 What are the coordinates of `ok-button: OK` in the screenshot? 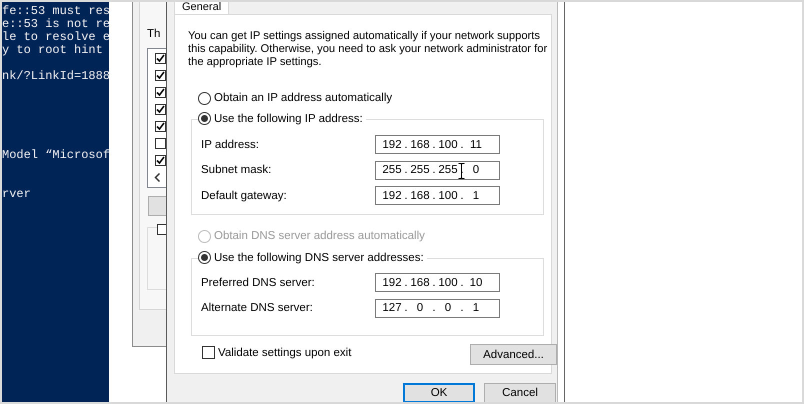 It's located at (439, 392).